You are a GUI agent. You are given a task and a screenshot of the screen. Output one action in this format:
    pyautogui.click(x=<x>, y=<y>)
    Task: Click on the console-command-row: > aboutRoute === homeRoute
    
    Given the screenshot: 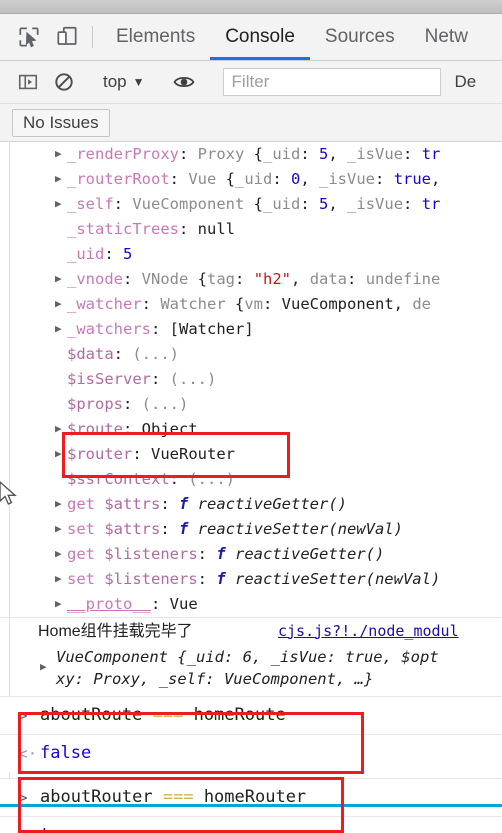 What is the action you would take?
    pyautogui.click(x=251, y=715)
    